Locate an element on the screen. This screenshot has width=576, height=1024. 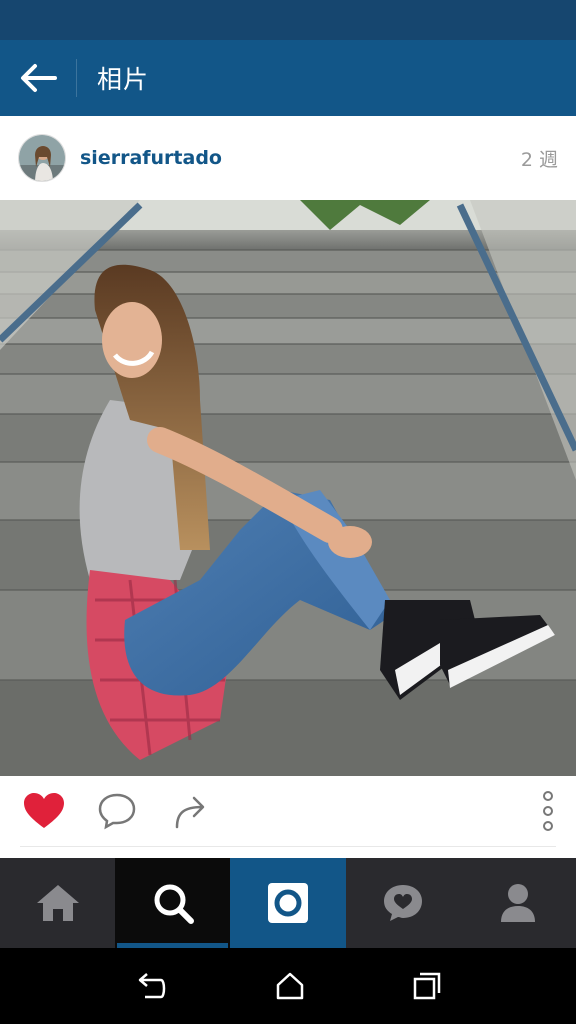
tab-bar is located at coordinates (288, 903).